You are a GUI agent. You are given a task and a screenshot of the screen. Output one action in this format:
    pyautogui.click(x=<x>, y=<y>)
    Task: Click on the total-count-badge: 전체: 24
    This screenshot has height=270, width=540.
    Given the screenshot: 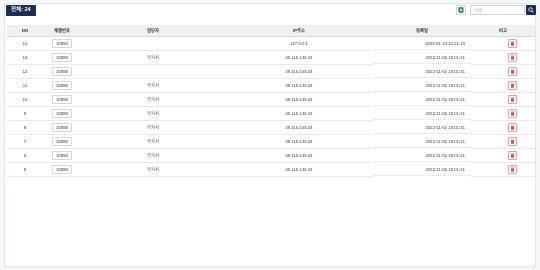 What is the action you would take?
    pyautogui.click(x=21, y=10)
    